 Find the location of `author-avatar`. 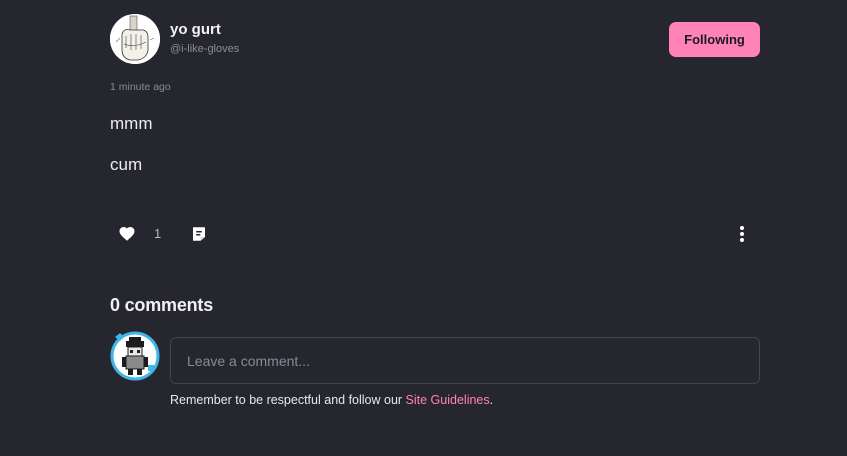

author-avatar is located at coordinates (135, 39).